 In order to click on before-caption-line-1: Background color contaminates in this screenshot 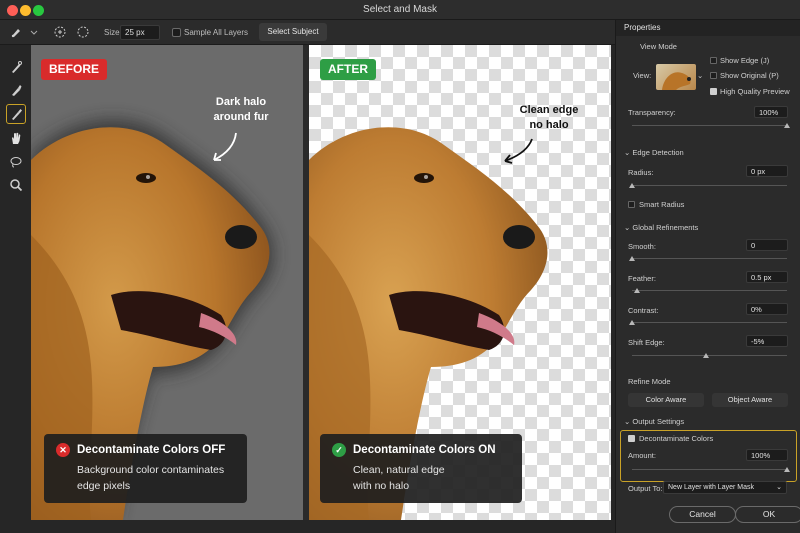, I will do `click(151, 470)`.